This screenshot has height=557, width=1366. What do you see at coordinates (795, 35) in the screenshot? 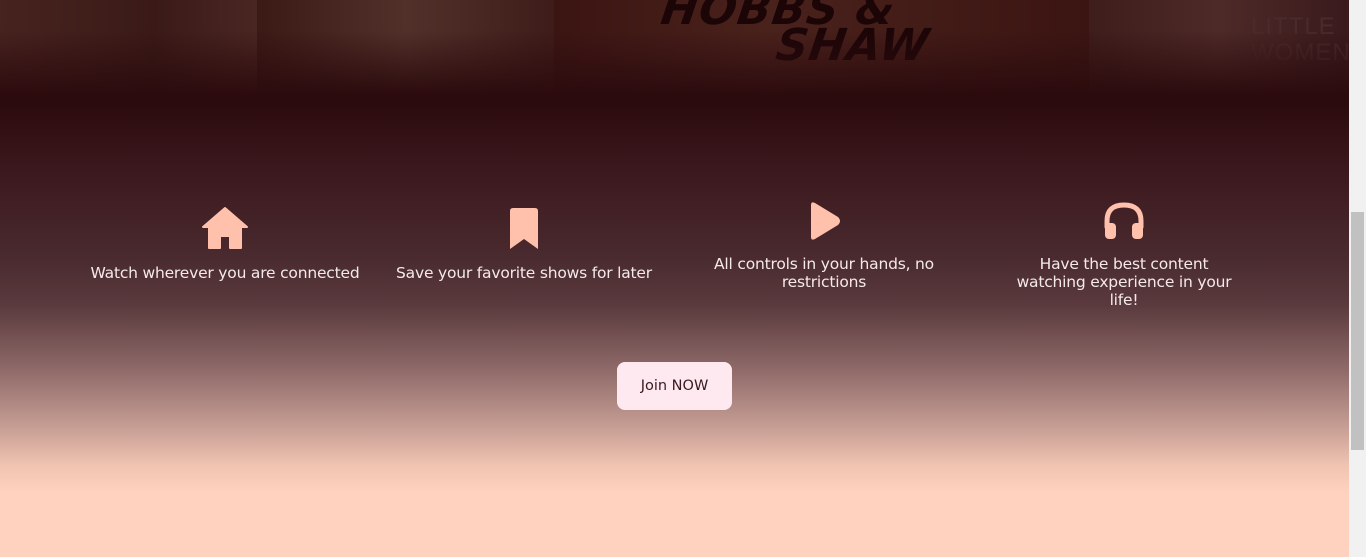
I see `poster-logo: HOBBS & SHAW` at bounding box center [795, 35].